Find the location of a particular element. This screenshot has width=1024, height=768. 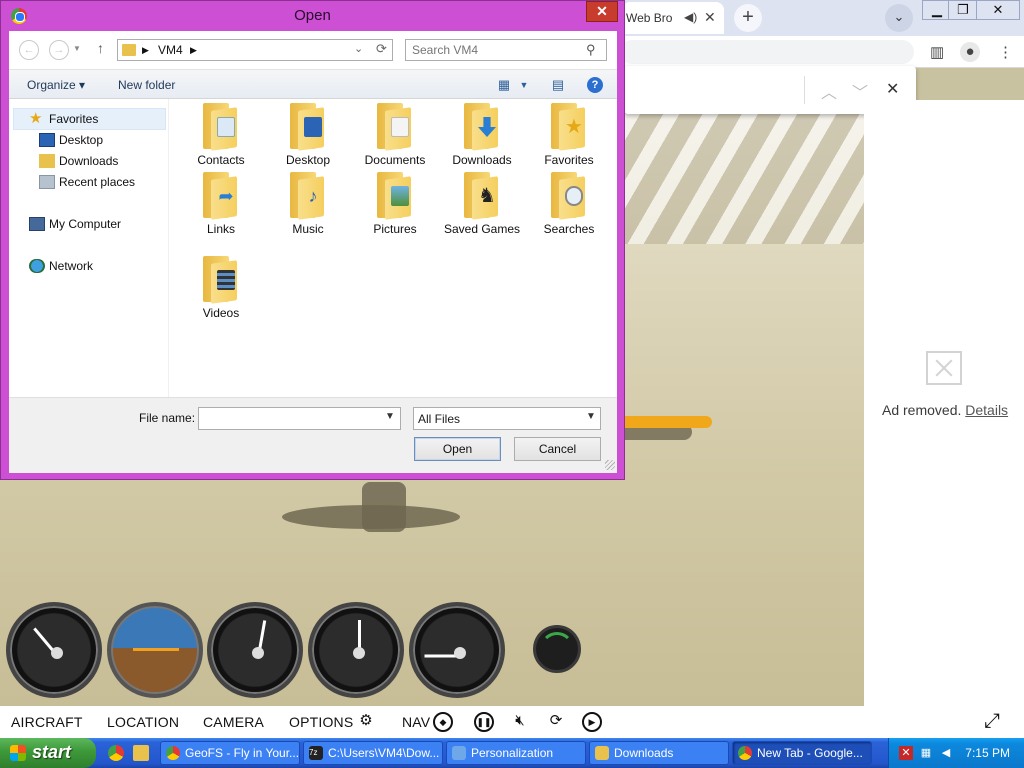

search-box: ⚲ is located at coordinates (506, 50).